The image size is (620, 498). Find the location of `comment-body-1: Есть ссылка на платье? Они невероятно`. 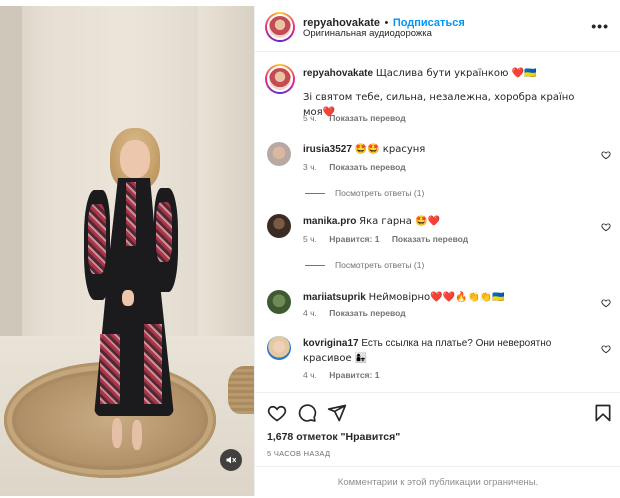

comment-body-1: Есть ссылка на платье? Они невероятно is located at coordinates (456, 343).